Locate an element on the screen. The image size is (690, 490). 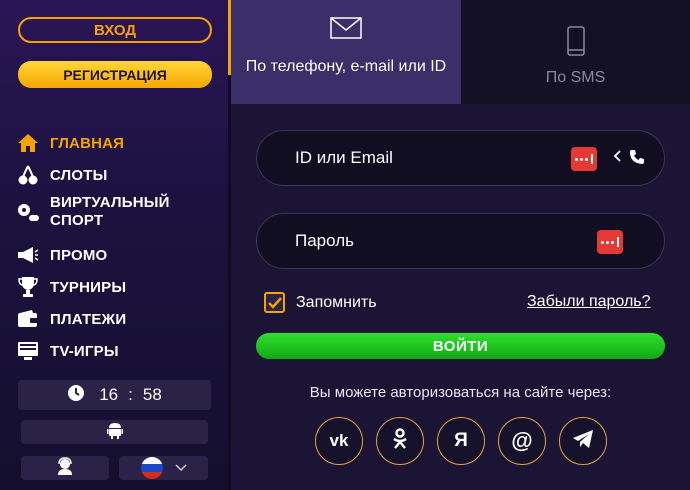
nav-item-virtual-sport: ВИРТУАЛЬНЫЙ СПОРТ is located at coordinates (93, 212).